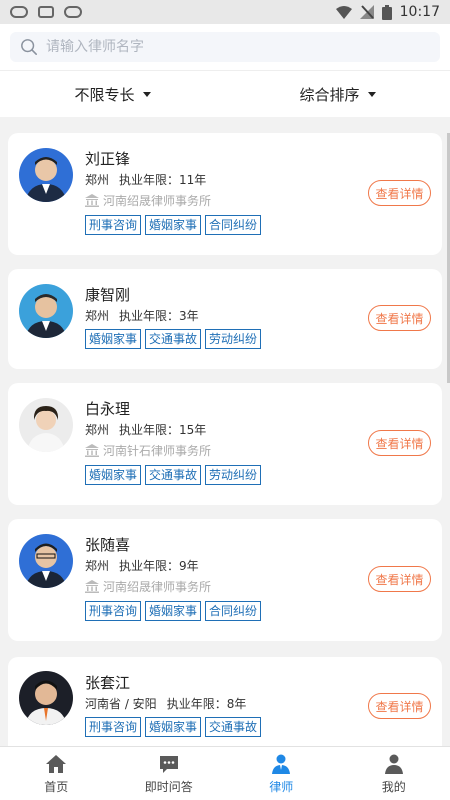 The image size is (450, 800). Describe the element at coordinates (163, 180) in the screenshot. I see `lawyer-years: 执业年限：11年` at that location.